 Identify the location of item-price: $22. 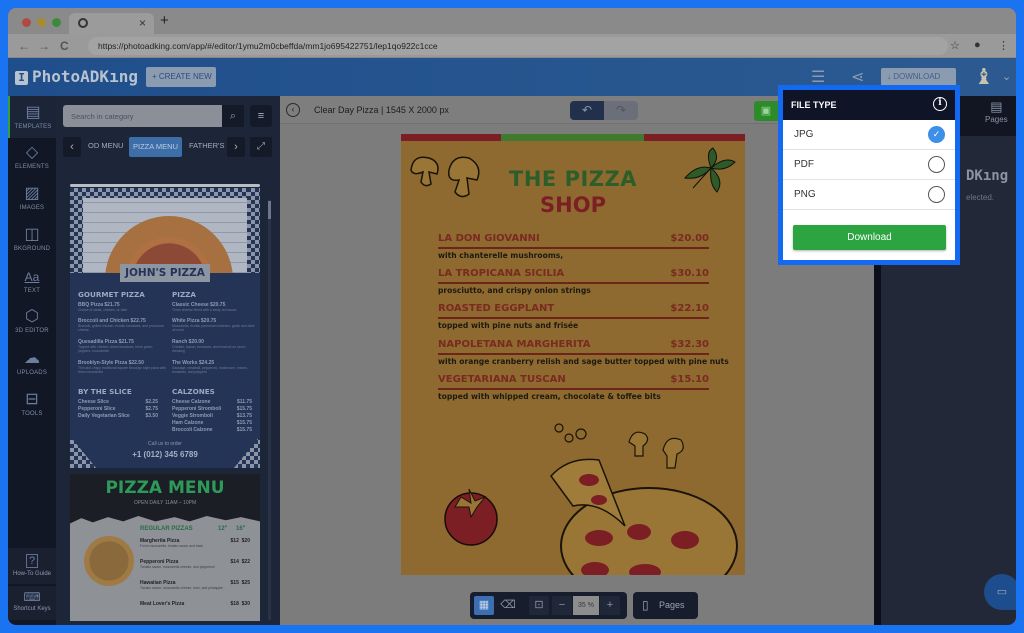
(245, 562).